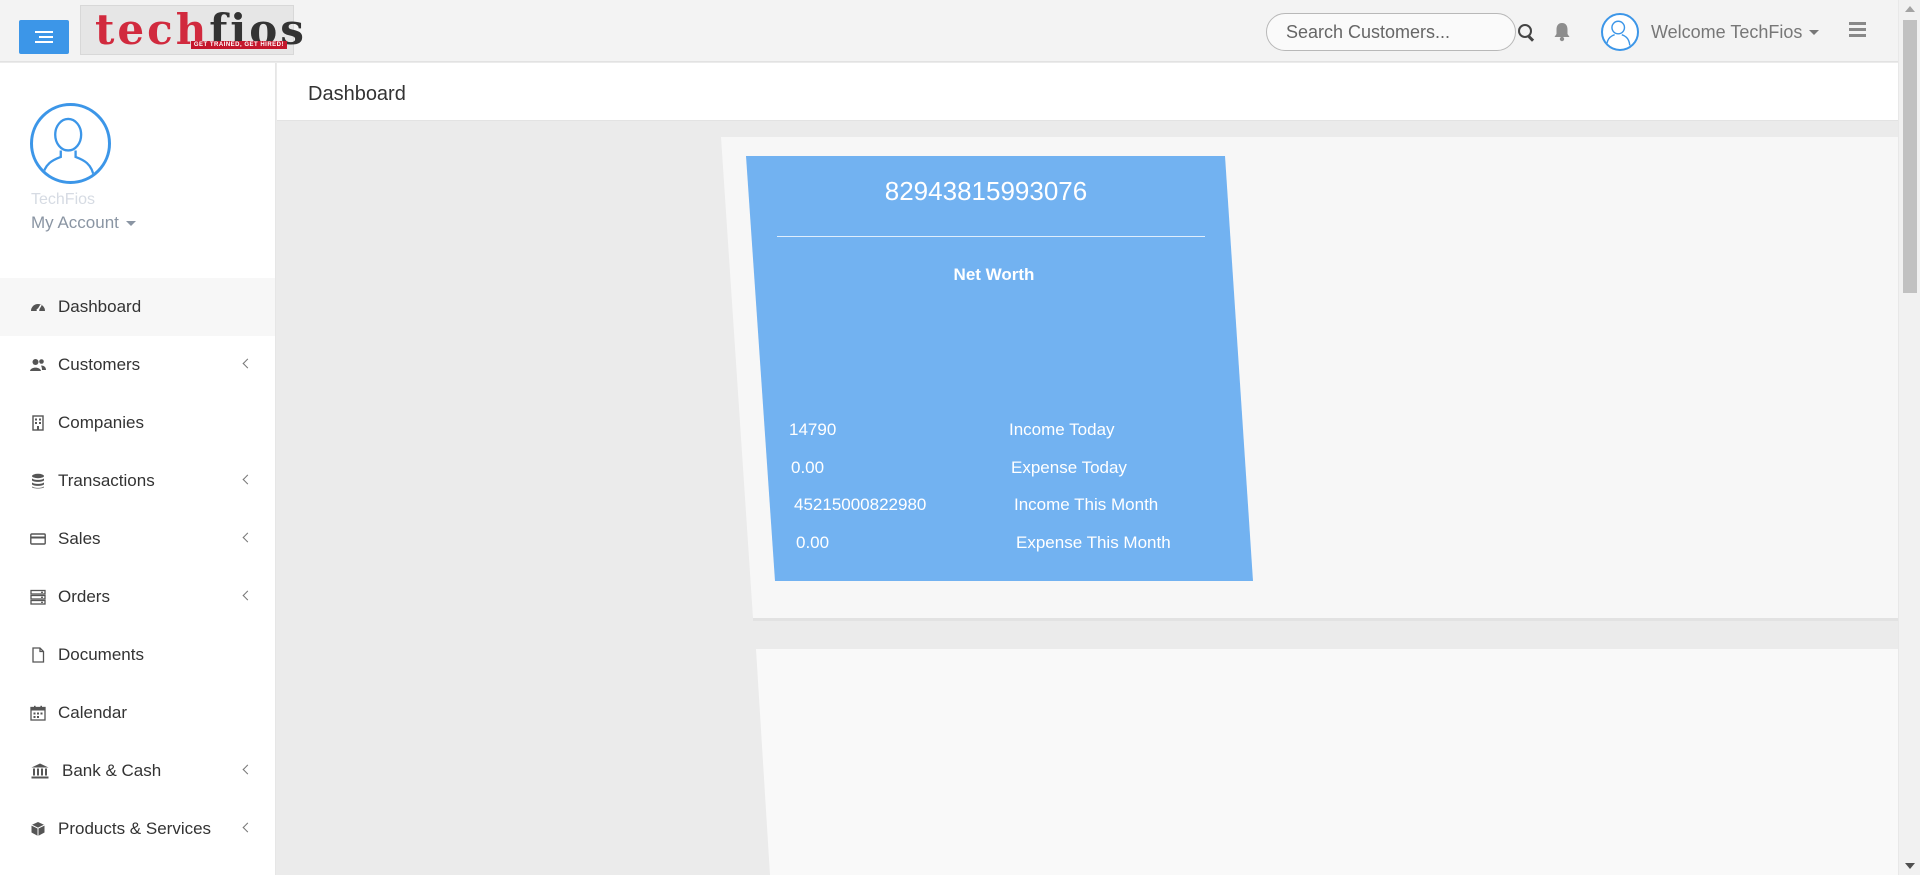 Image resolution: width=1920 pixels, height=875 pixels. Describe the element at coordinates (986, 191) in the screenshot. I see `net-worth-value: 82943815993076` at that location.